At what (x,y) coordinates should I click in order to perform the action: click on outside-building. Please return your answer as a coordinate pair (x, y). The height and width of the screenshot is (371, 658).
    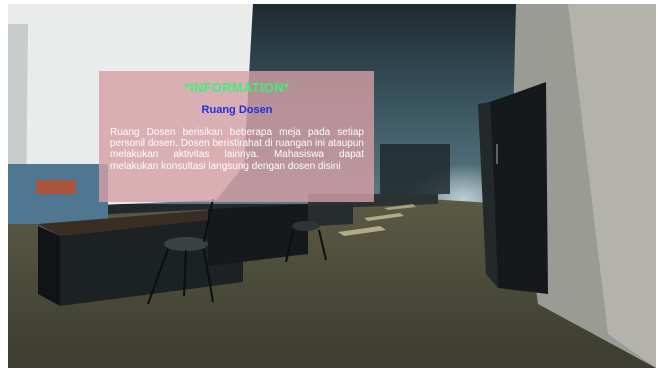
    Looking at the image, I should click on (56, 187).